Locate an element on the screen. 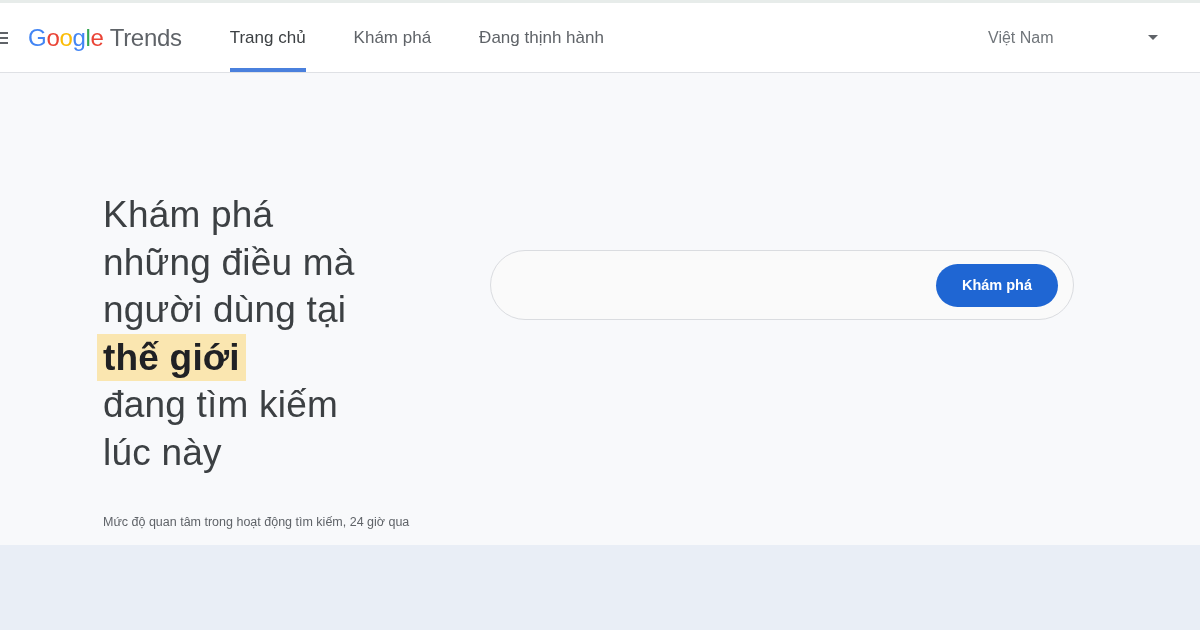 Image resolution: width=1200 pixels, height=630 pixels. search-field: Khám phá is located at coordinates (782, 285).